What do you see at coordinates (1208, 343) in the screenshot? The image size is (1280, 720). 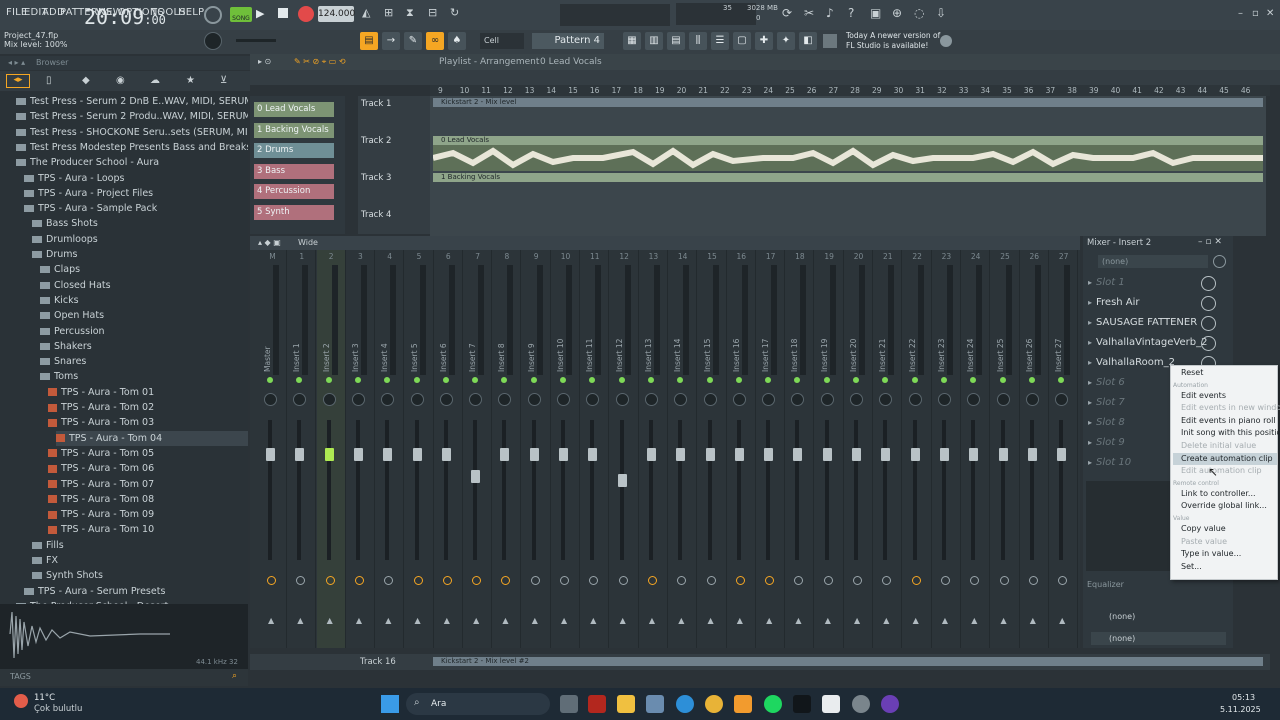 I see `slot-mix-knob` at bounding box center [1208, 343].